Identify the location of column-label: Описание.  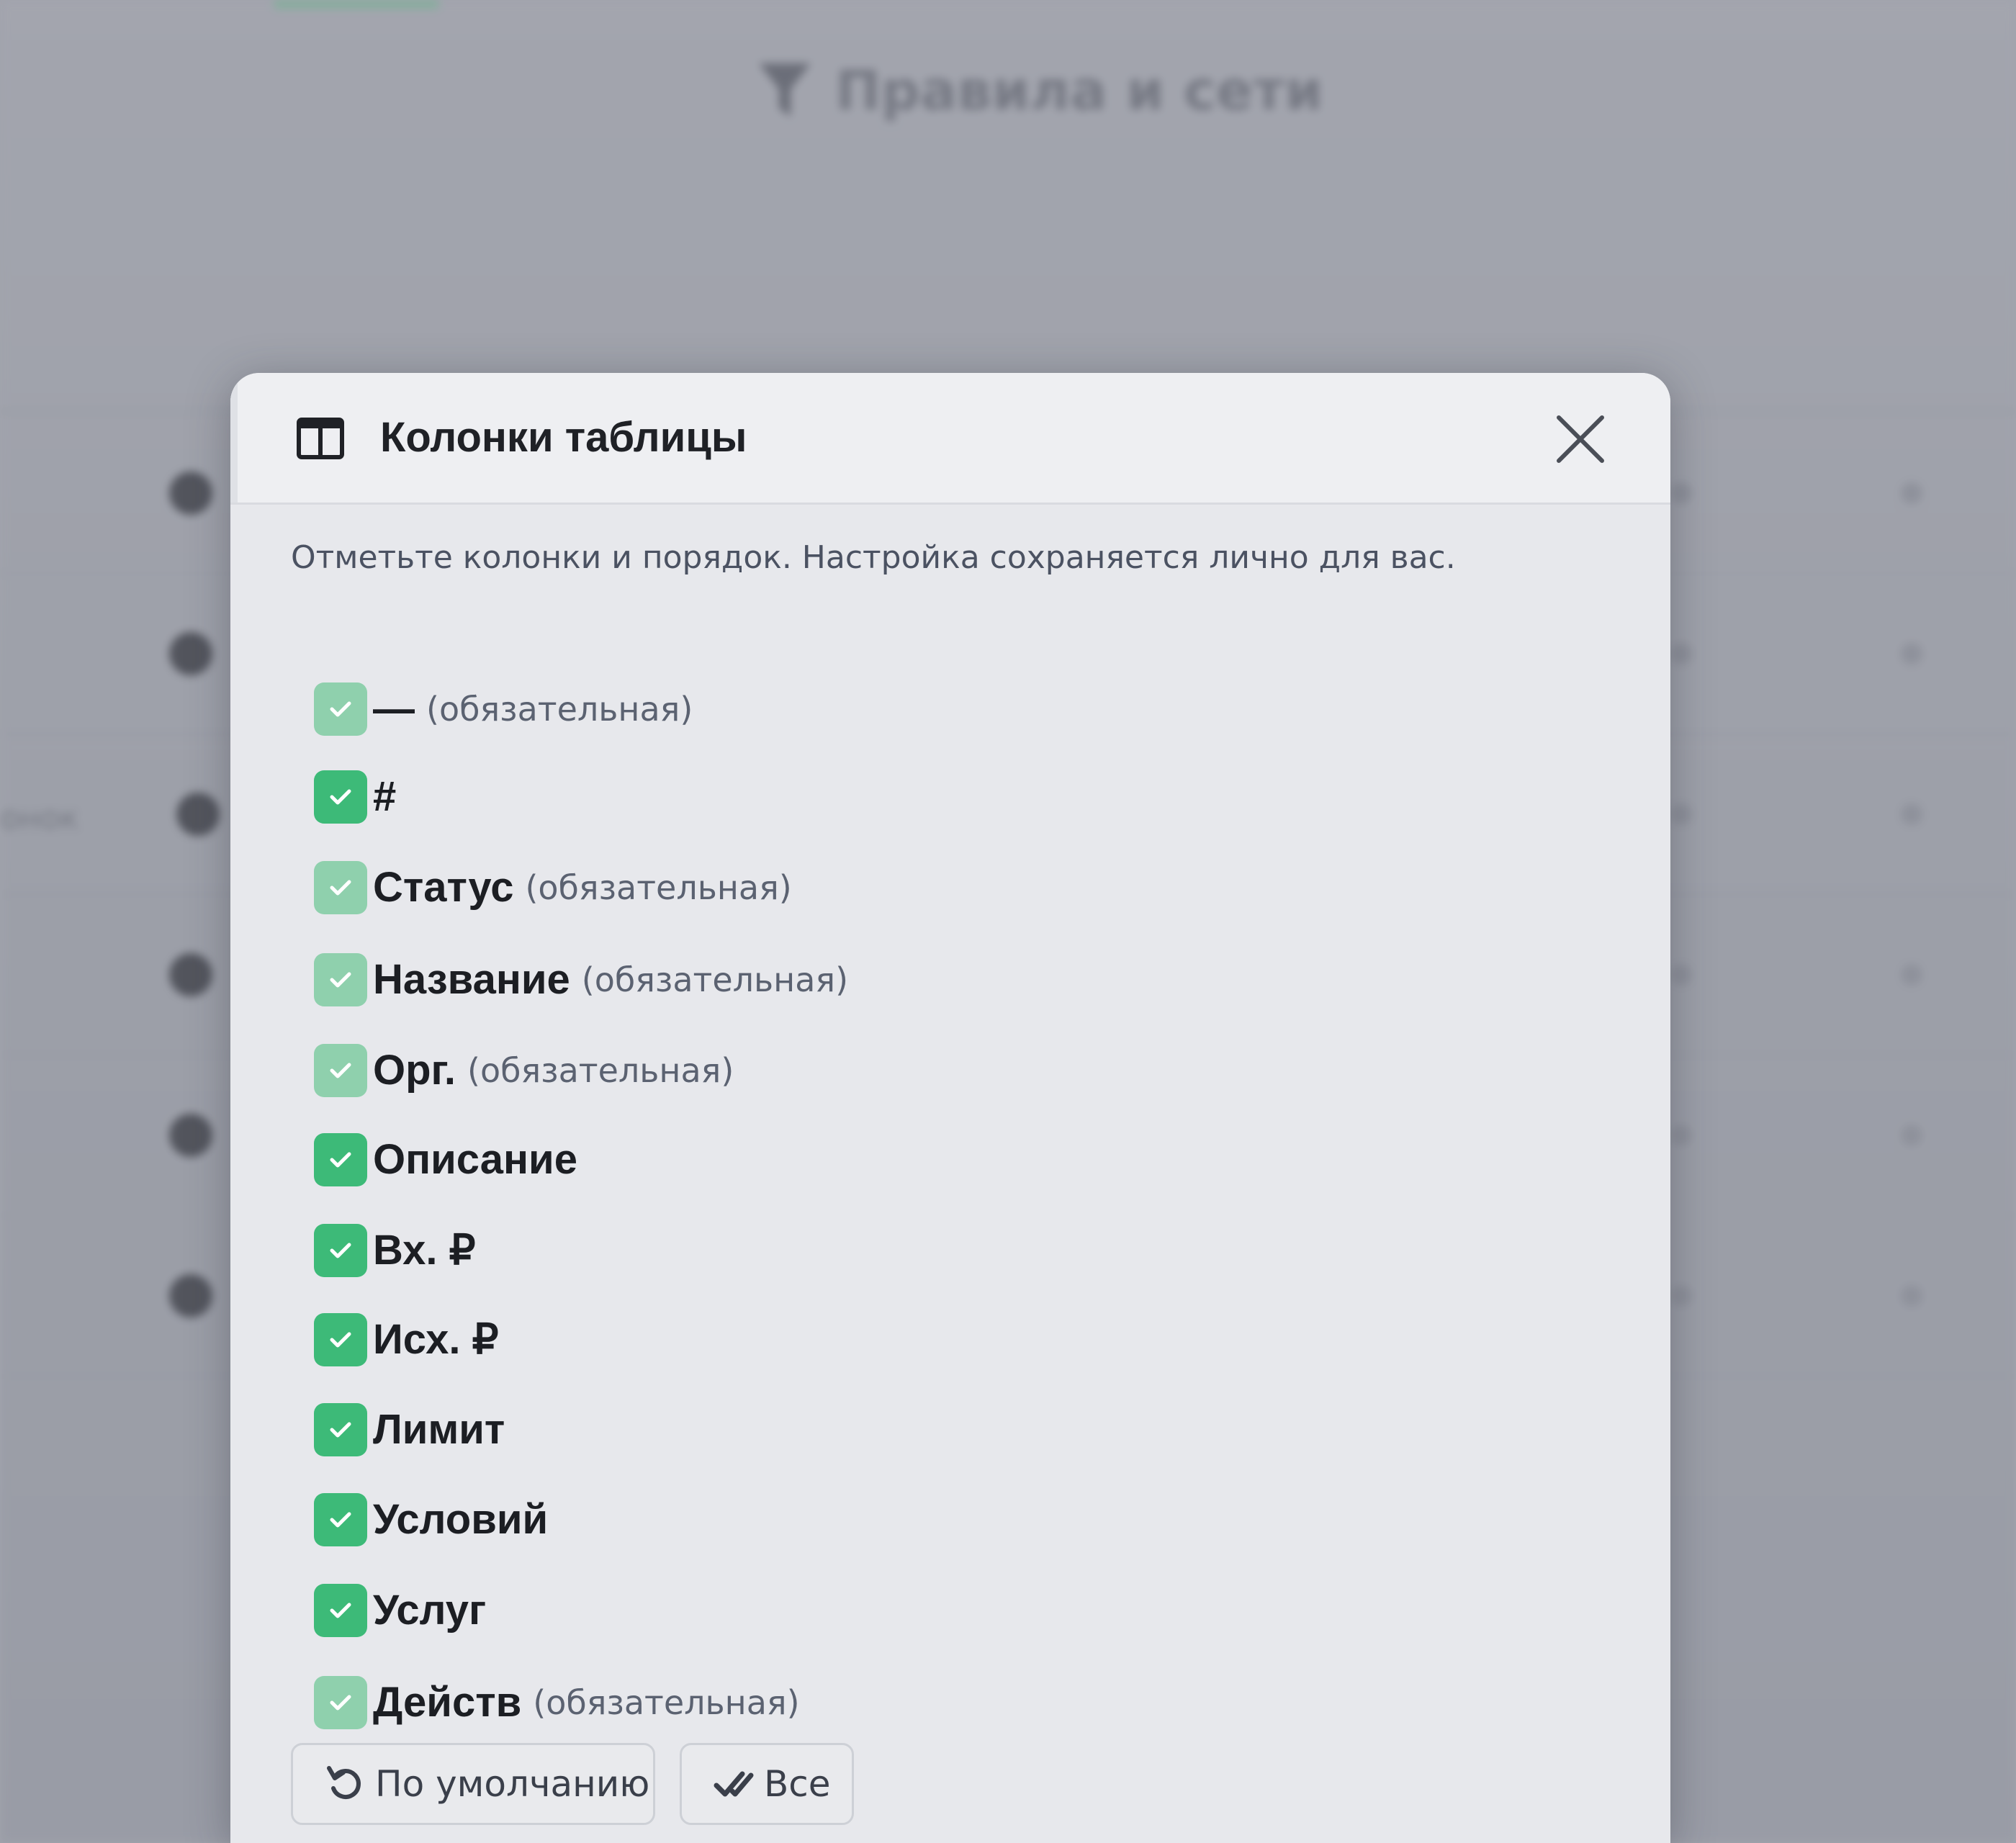
(475, 1159).